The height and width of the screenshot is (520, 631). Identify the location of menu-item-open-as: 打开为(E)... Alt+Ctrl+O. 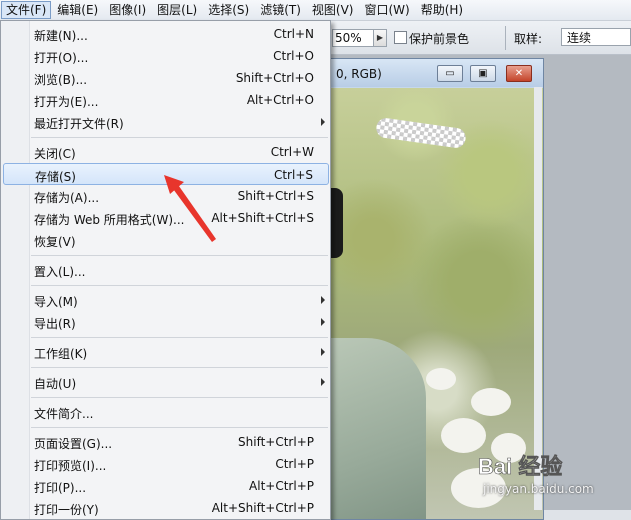
(166, 100).